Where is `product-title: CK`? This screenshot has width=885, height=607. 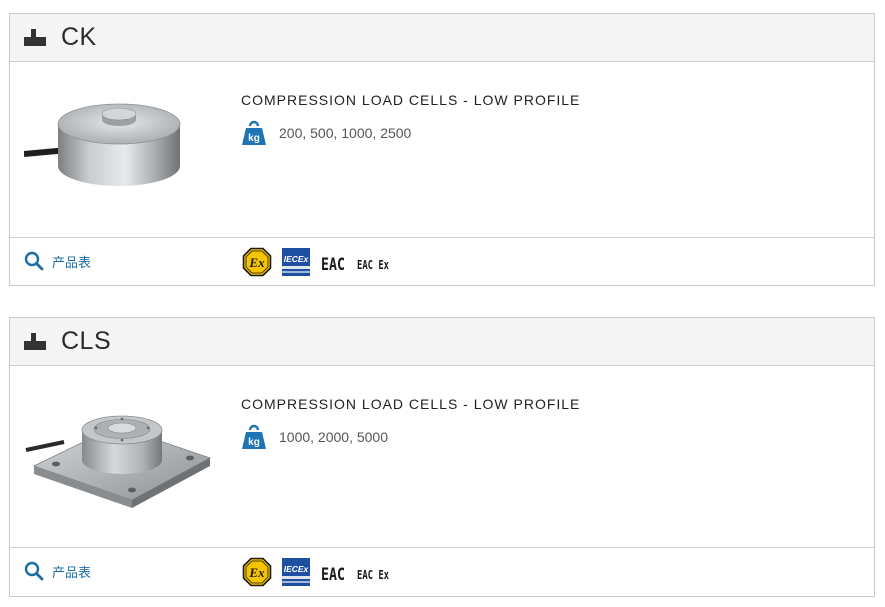
product-title: CK is located at coordinates (79, 37).